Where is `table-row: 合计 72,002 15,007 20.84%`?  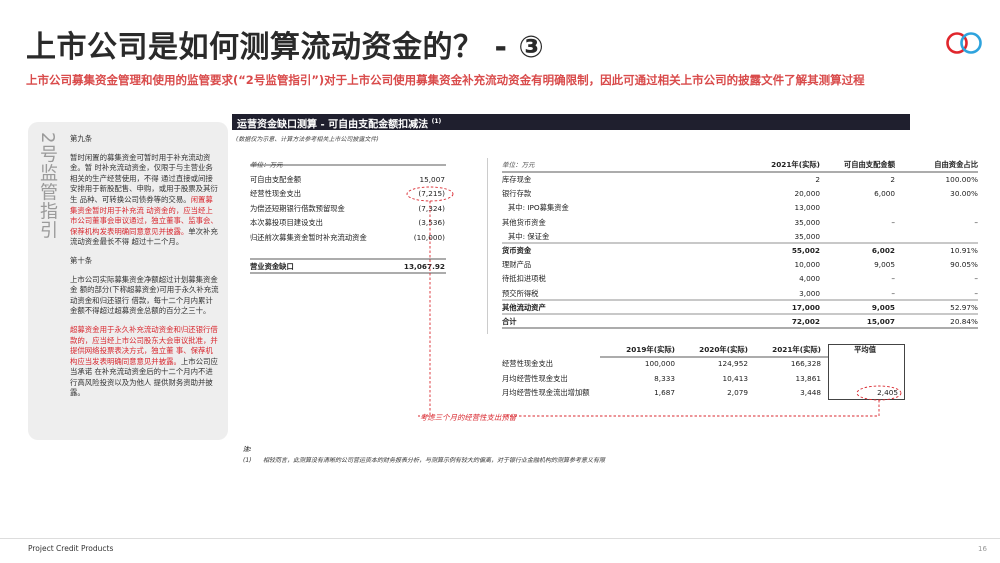 table-row: 合计 72,002 15,007 20.84% is located at coordinates (740, 322).